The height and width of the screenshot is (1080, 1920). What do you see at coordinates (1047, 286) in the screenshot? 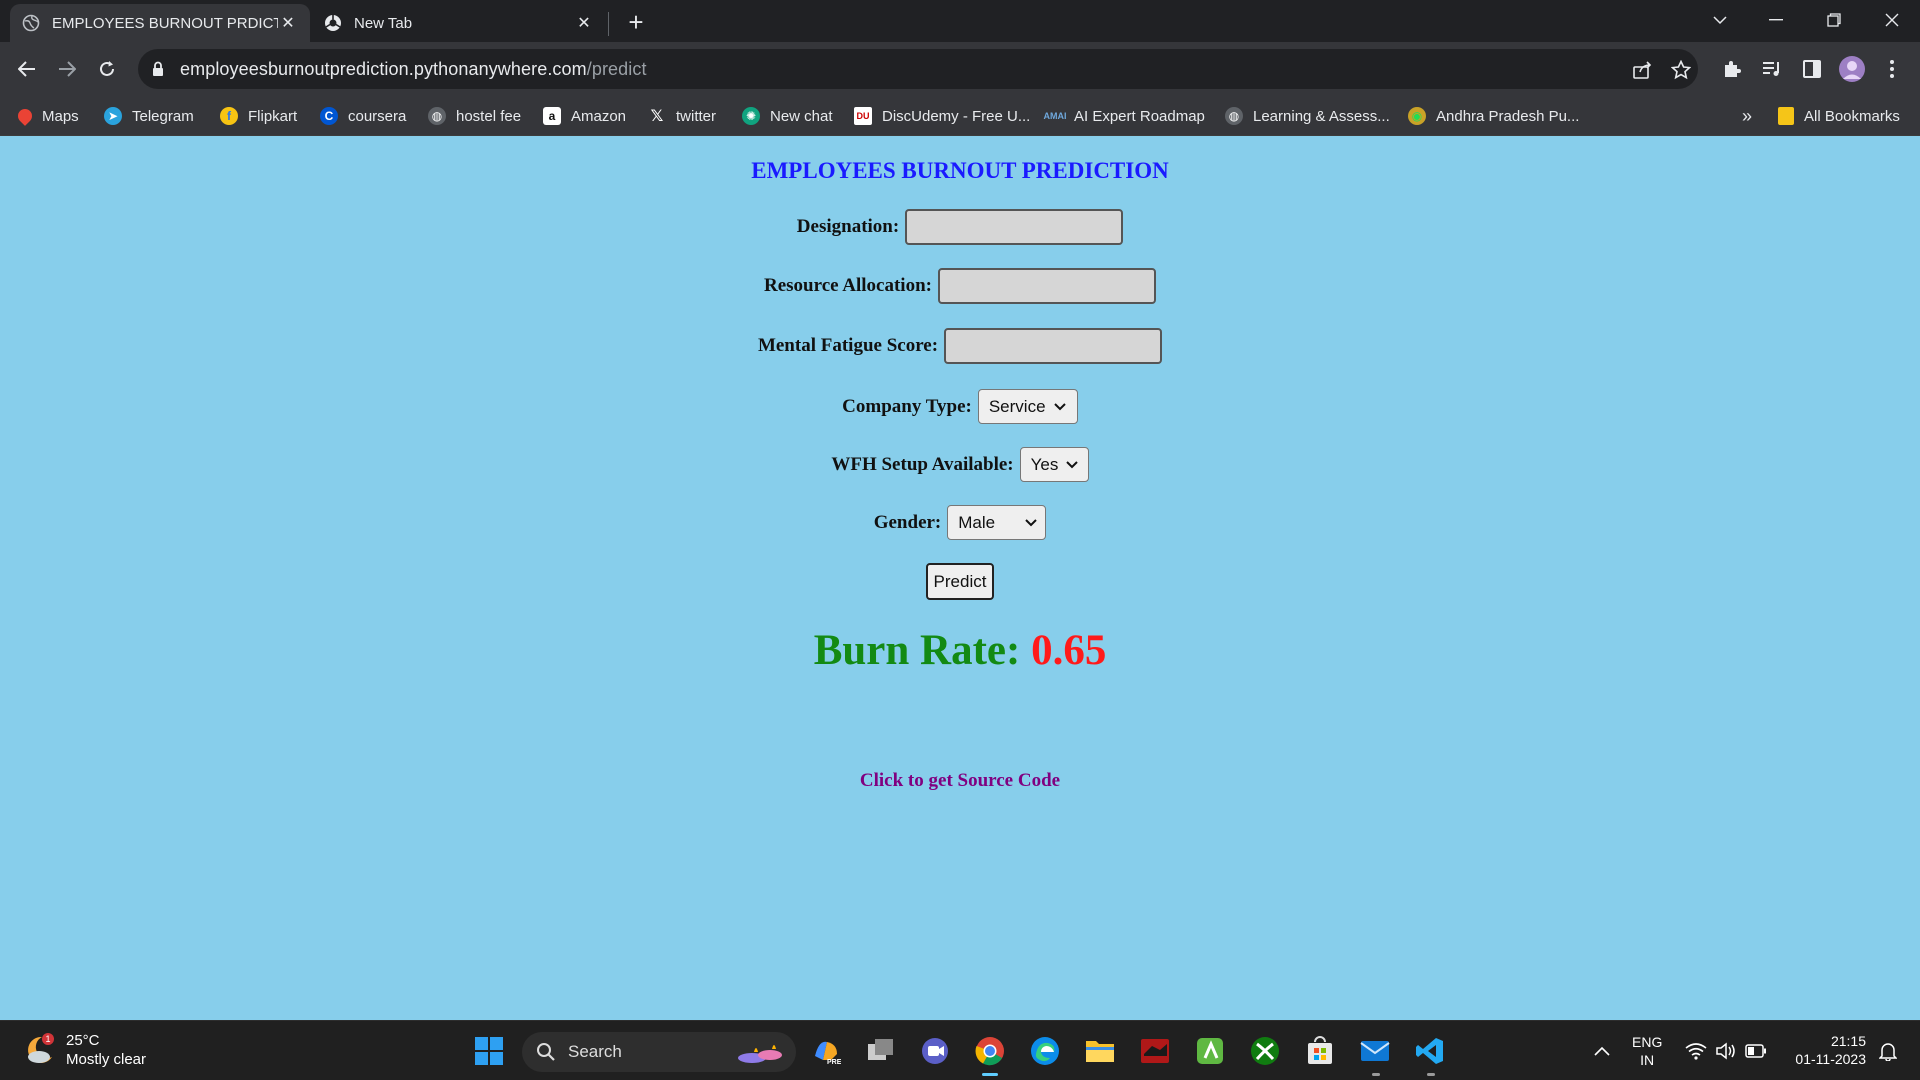
I see `resource-allocation-input` at bounding box center [1047, 286].